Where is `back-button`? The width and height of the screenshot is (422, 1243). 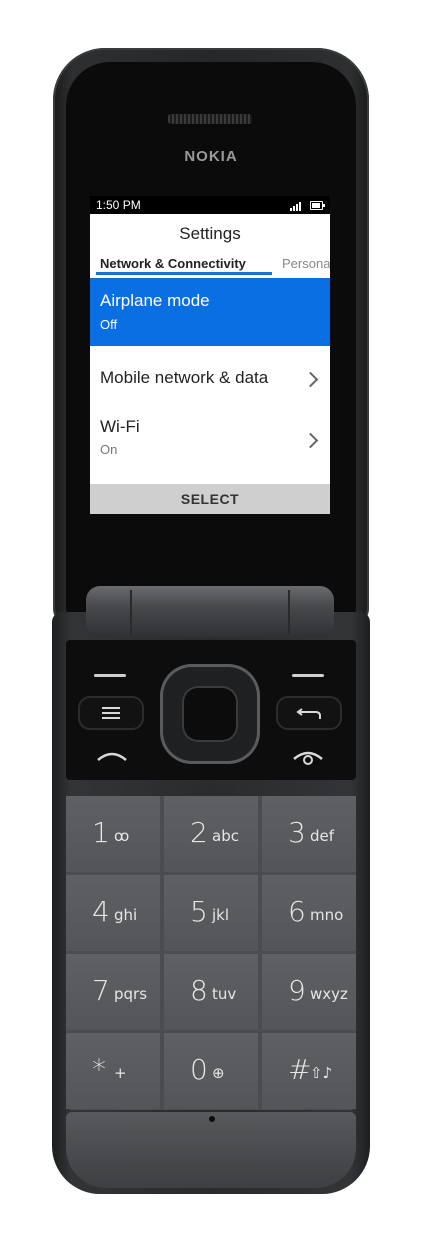 back-button is located at coordinates (309, 713).